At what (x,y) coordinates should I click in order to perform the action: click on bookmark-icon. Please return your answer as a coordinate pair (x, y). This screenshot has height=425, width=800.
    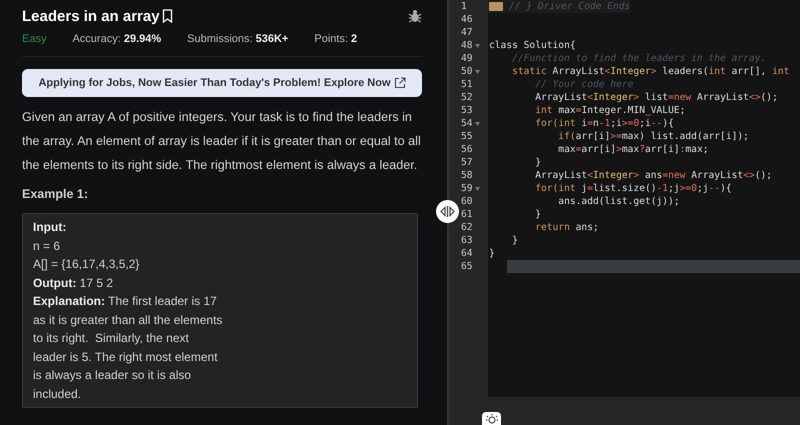
    Looking at the image, I should click on (167, 16).